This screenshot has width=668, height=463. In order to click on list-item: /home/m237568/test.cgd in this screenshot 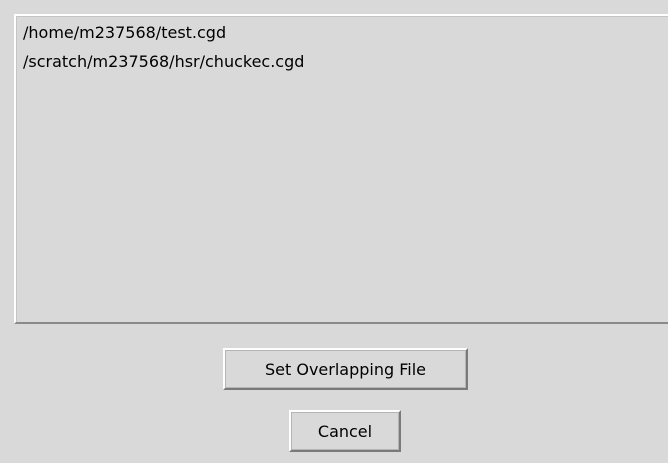, I will do `click(124, 33)`.